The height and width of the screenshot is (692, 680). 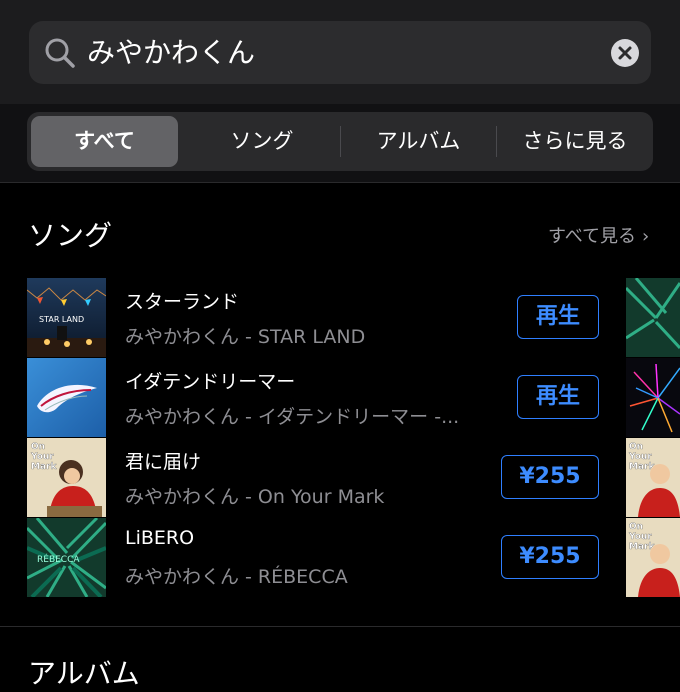 What do you see at coordinates (312, 398) in the screenshot?
I see `song-row: イダテンドリーマー みやかわくん - イダテンドリーマー -... 再生` at bounding box center [312, 398].